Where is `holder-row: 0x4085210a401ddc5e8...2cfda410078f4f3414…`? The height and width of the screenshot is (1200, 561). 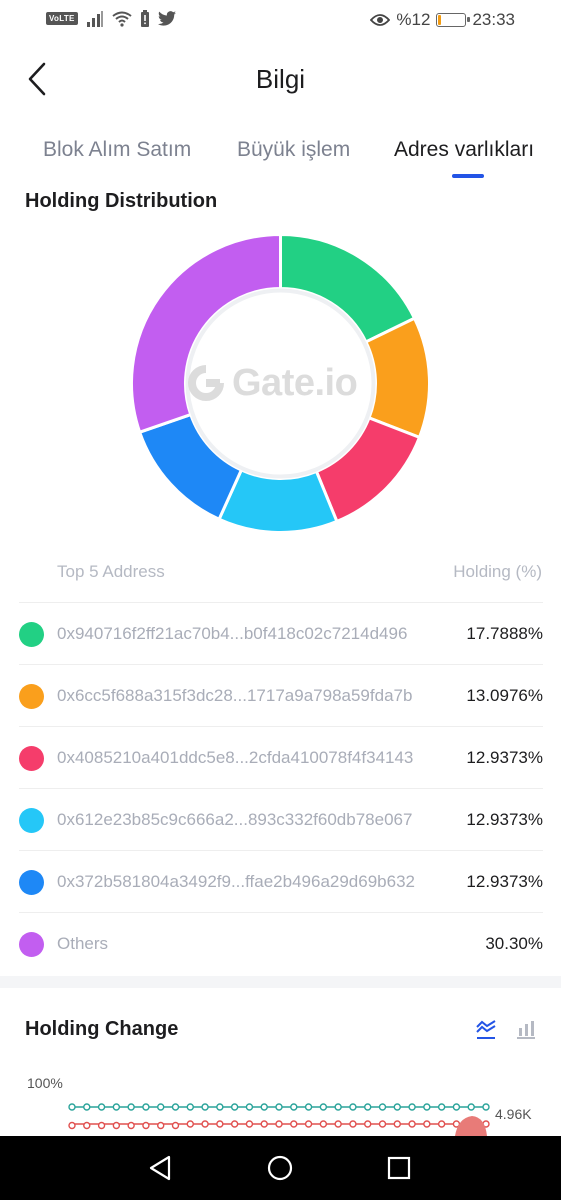 holder-row: 0x4085210a401ddc5e8...2cfda410078f4f3414… is located at coordinates (281, 757).